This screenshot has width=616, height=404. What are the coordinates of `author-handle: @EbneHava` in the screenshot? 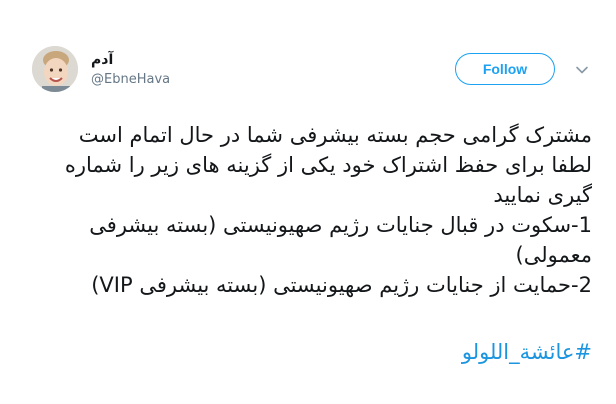 It's located at (130, 79).